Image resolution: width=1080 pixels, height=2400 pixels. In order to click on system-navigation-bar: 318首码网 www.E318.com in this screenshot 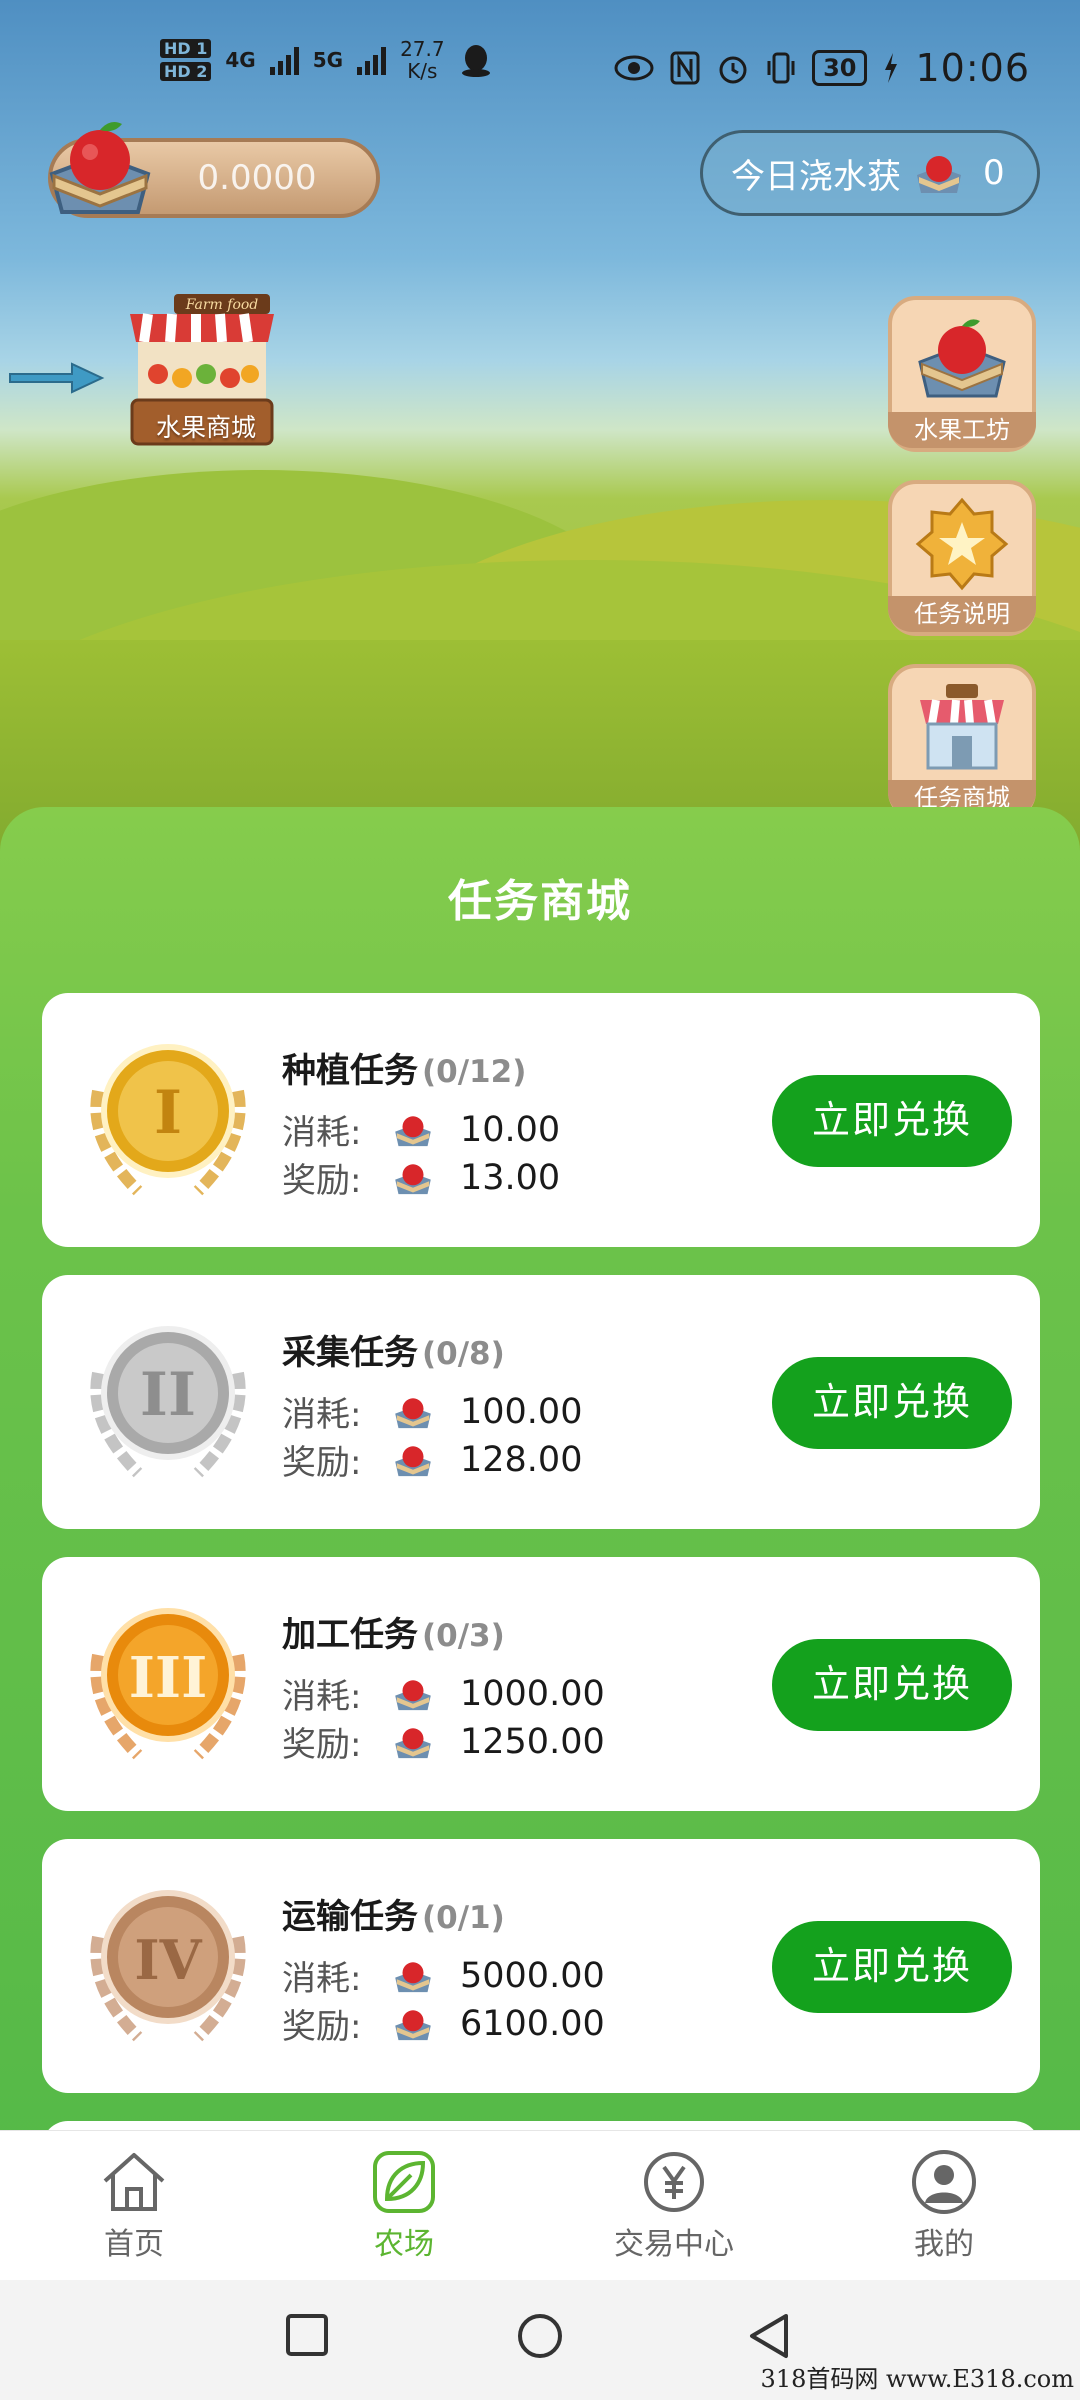, I will do `click(540, 2340)`.